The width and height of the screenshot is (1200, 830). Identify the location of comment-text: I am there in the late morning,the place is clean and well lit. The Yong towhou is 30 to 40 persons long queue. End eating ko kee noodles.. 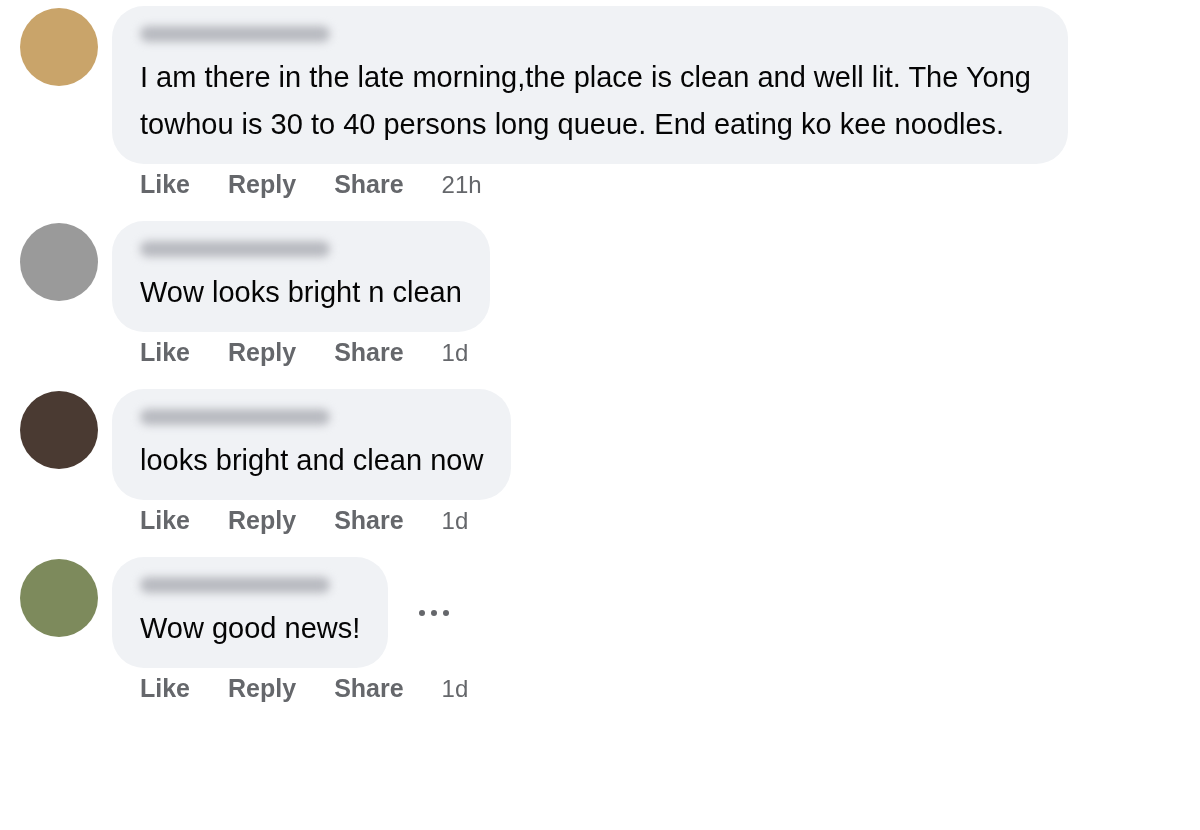
(586, 101).